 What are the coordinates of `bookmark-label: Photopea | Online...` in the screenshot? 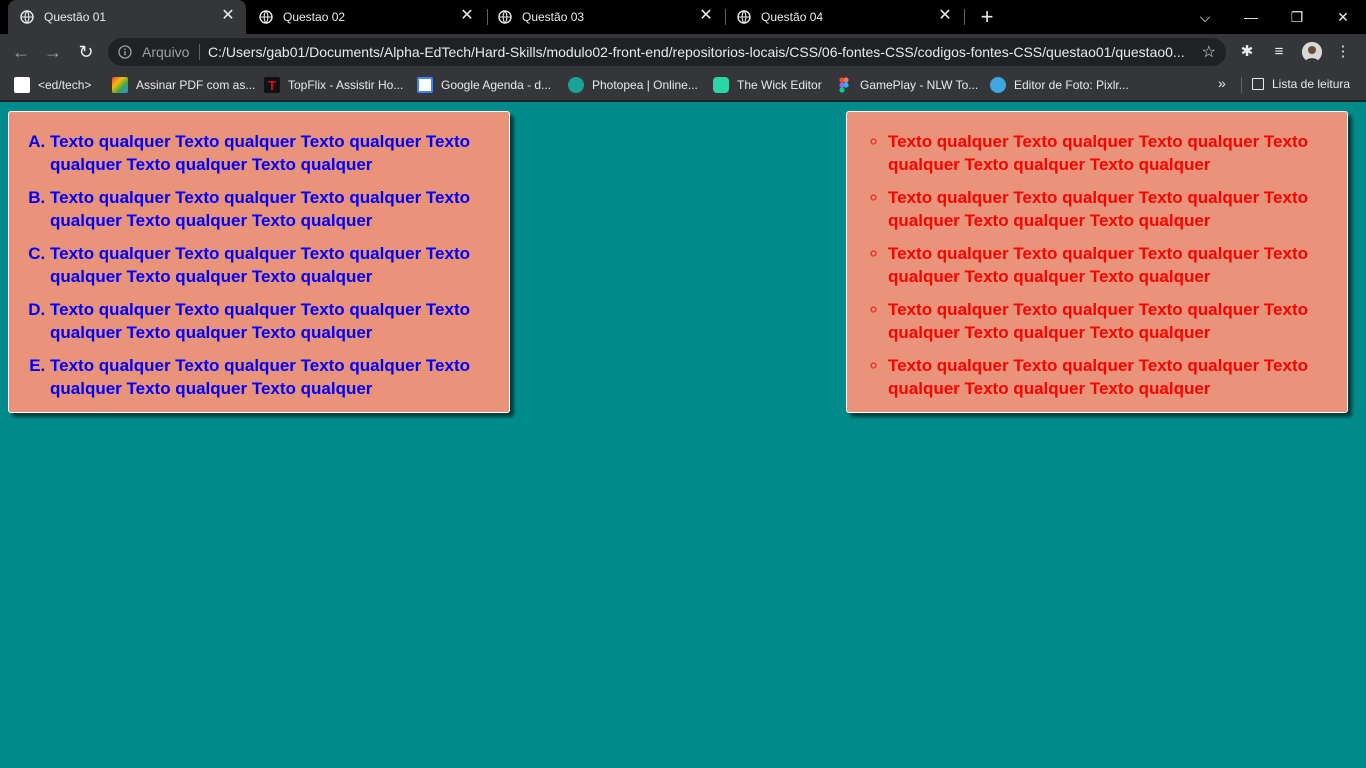 It's located at (645, 85).